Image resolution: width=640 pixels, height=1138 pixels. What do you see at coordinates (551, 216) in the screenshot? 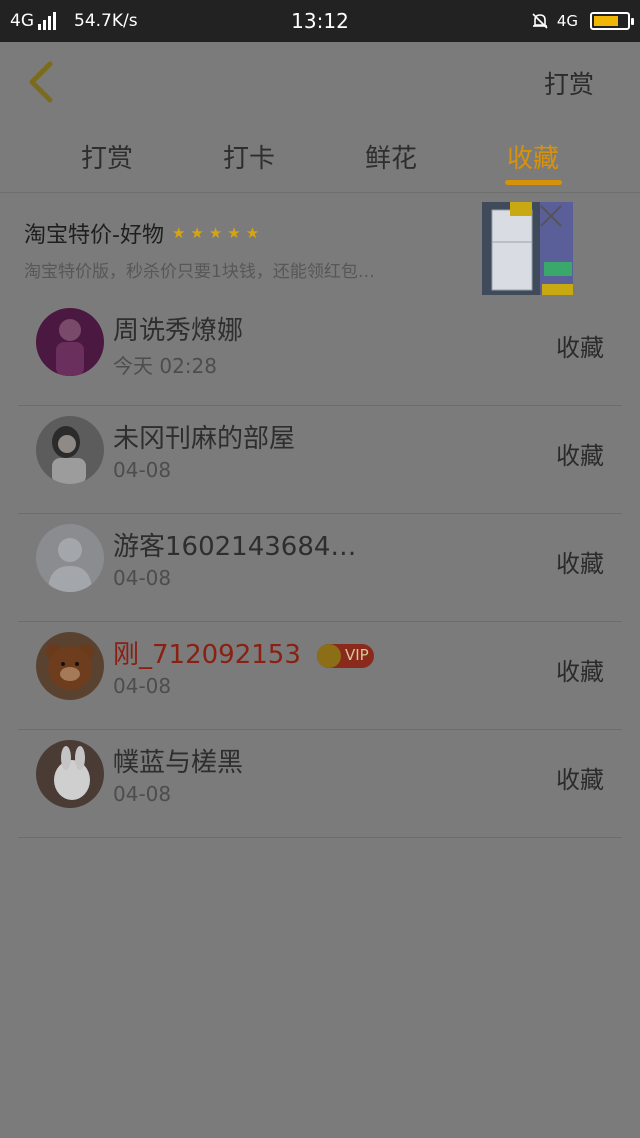
I see `ad-close-icon` at bounding box center [551, 216].